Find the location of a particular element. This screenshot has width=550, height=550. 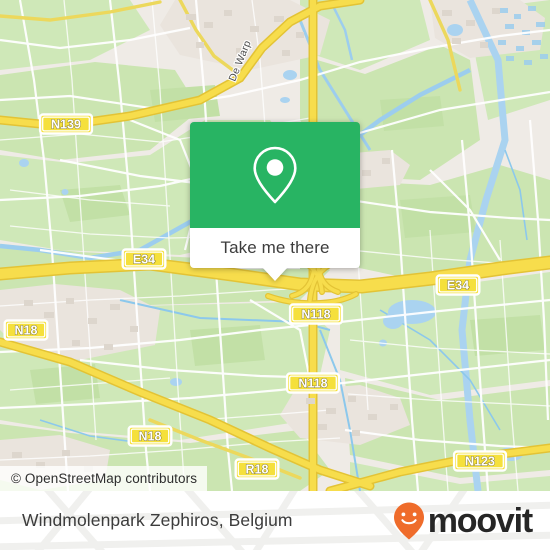

callout-action-bar: Take me there is located at coordinates (275, 254).